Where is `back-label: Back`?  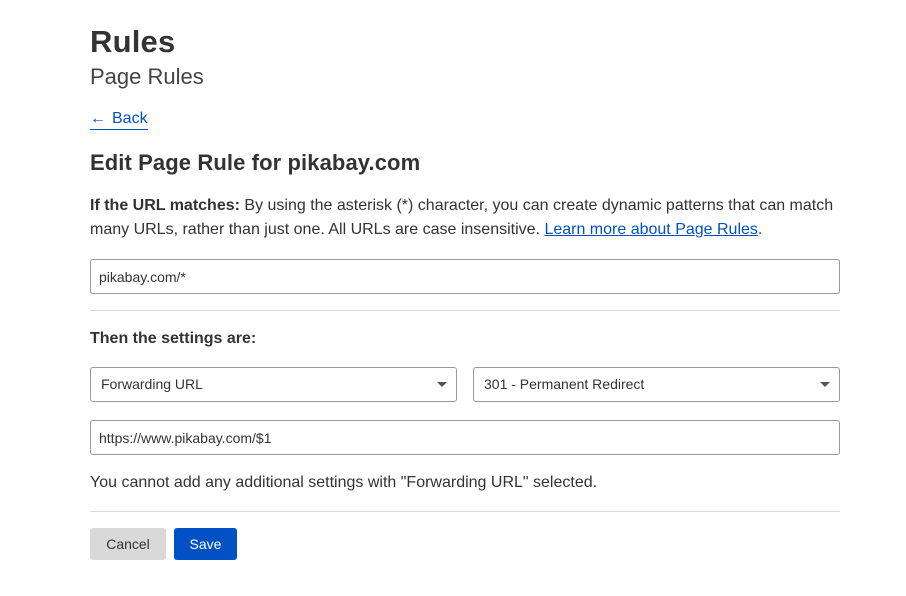
back-label: Back is located at coordinates (130, 118).